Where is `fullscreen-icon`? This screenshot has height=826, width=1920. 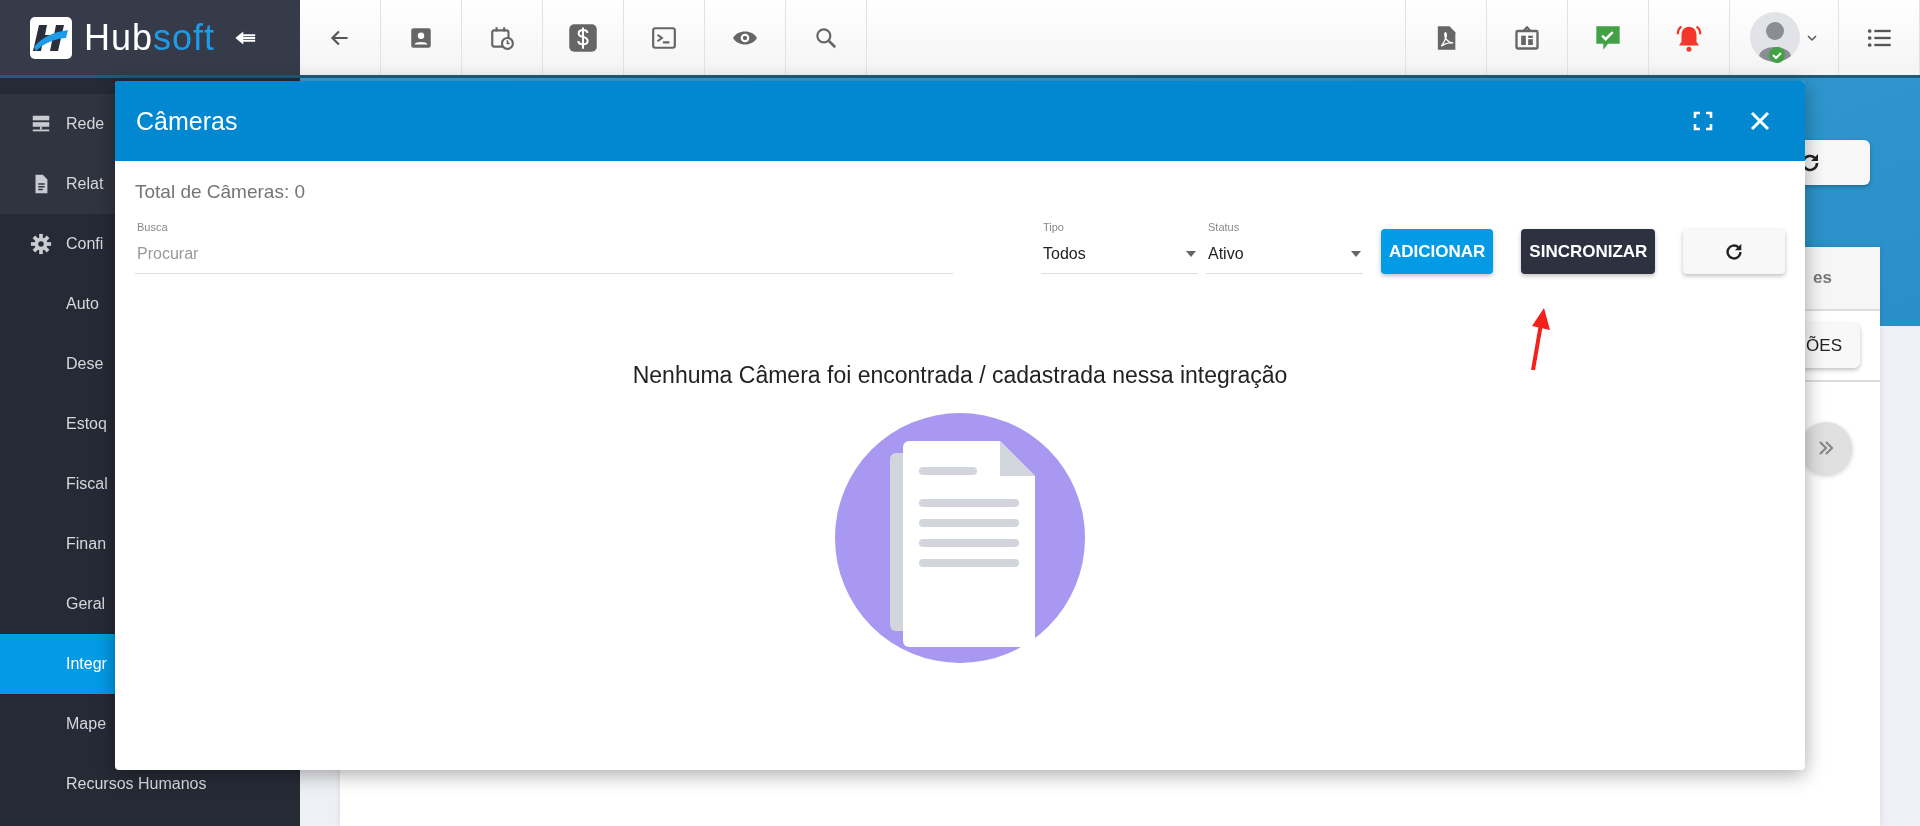 fullscreen-icon is located at coordinates (1703, 121).